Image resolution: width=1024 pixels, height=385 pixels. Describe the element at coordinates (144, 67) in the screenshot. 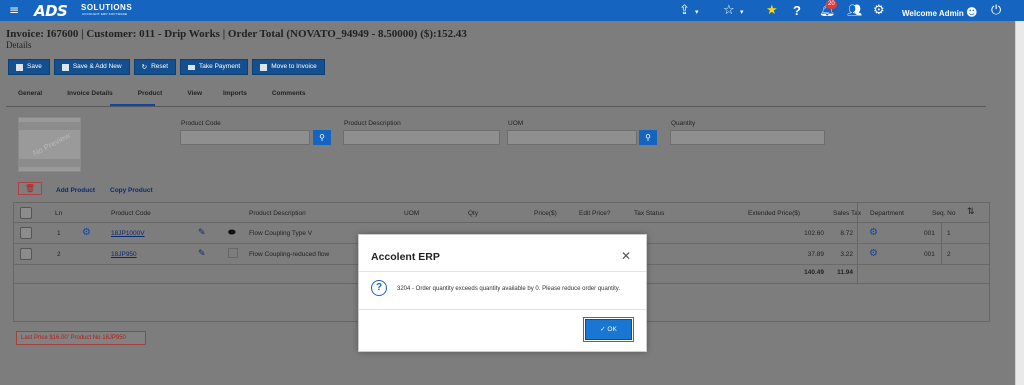

I see `reset-icon: ↻` at that location.